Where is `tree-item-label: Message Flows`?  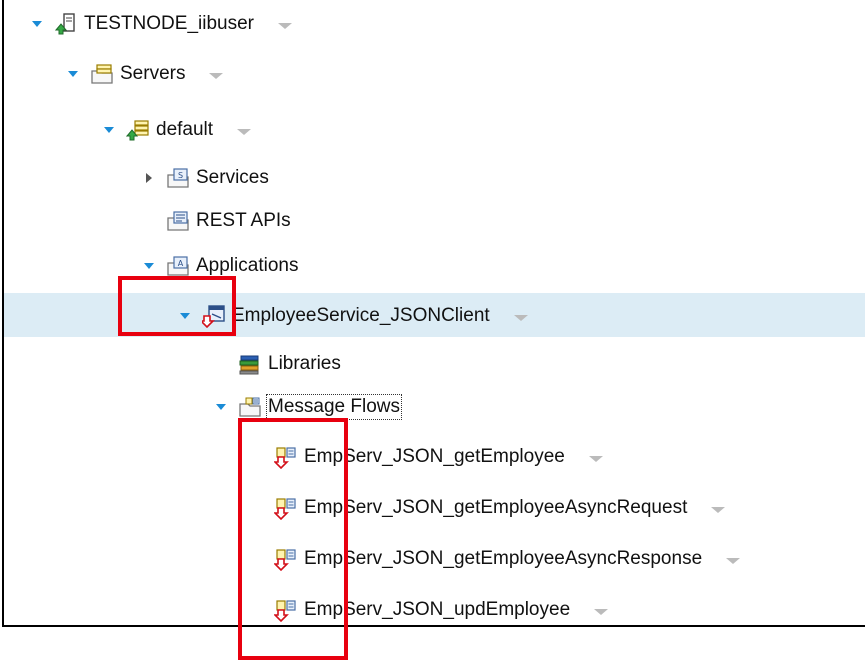 tree-item-label: Message Flows is located at coordinates (334, 407).